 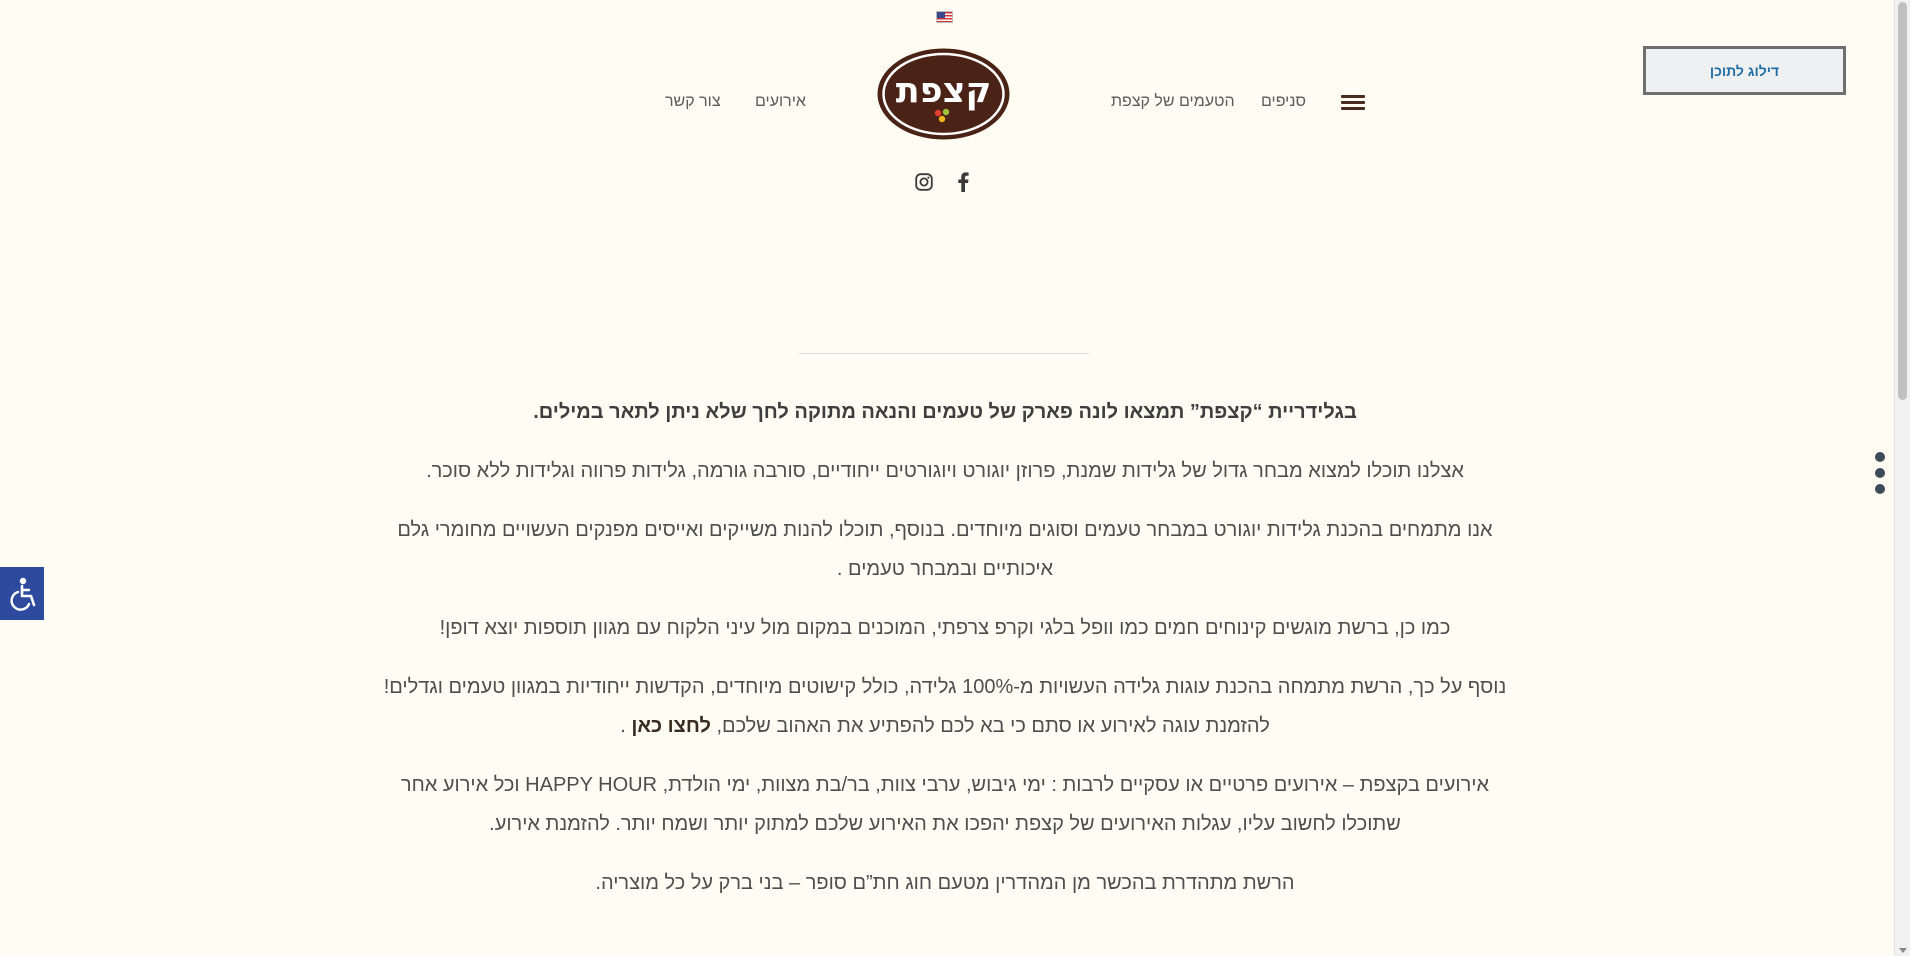 I want to click on section-dots-nav, so click(x=1882, y=476).